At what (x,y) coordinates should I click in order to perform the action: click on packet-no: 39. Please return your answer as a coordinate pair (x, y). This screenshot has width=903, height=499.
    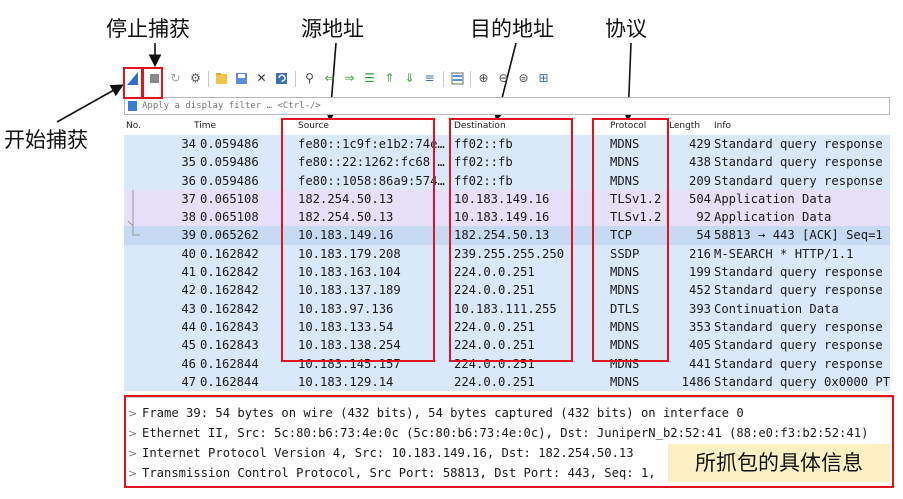
    Looking at the image, I should click on (188, 235).